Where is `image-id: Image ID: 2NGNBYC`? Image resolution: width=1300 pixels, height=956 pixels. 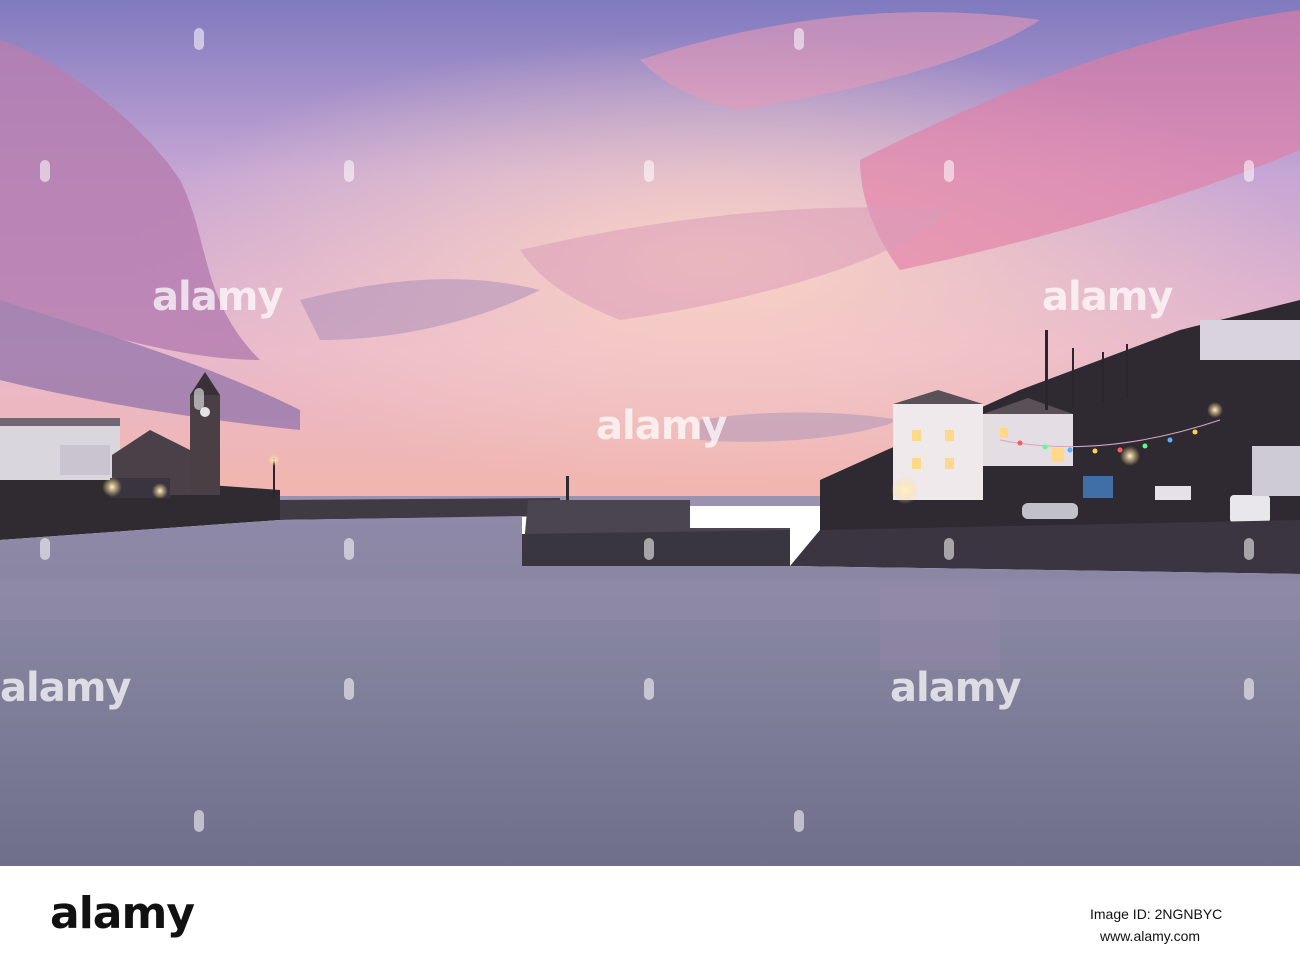 image-id: Image ID: 2NGNBYC is located at coordinates (1156, 914).